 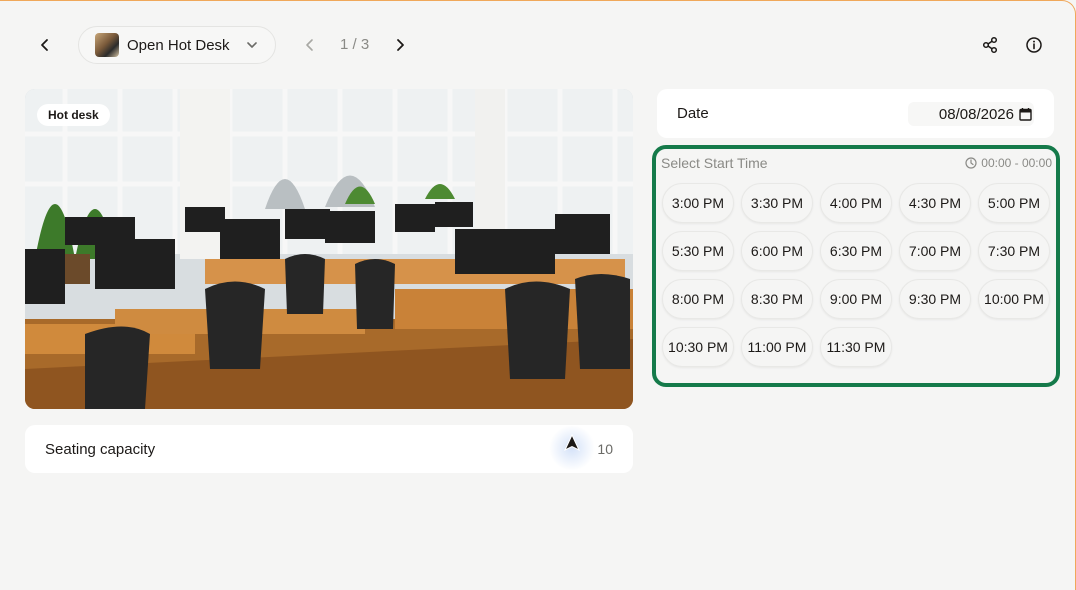 What do you see at coordinates (252, 45) in the screenshot?
I see `chevron-down-icon` at bounding box center [252, 45].